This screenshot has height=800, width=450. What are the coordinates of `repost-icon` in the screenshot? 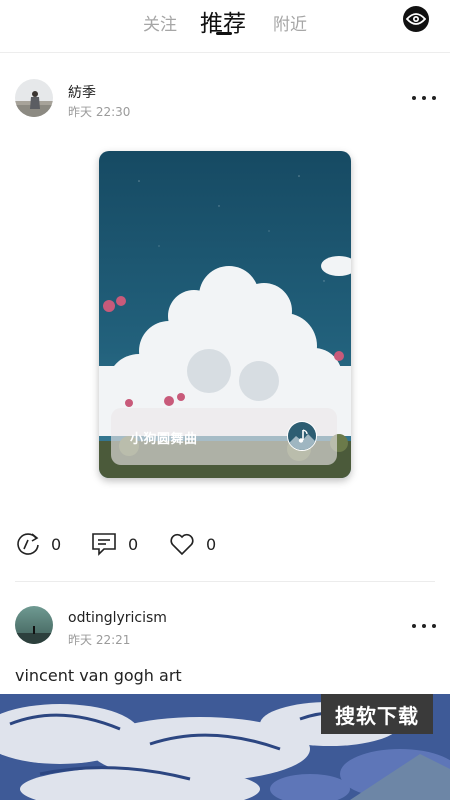 It's located at (28, 544).